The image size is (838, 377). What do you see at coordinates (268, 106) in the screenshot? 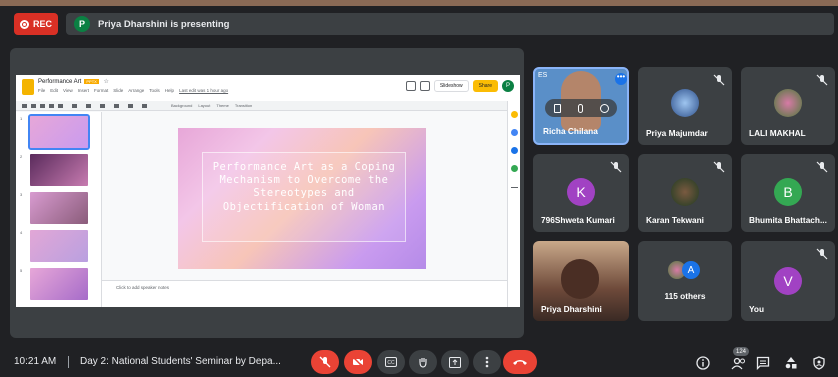
I see `slides-toolbar: Background Layout Theme Transition` at bounding box center [268, 106].